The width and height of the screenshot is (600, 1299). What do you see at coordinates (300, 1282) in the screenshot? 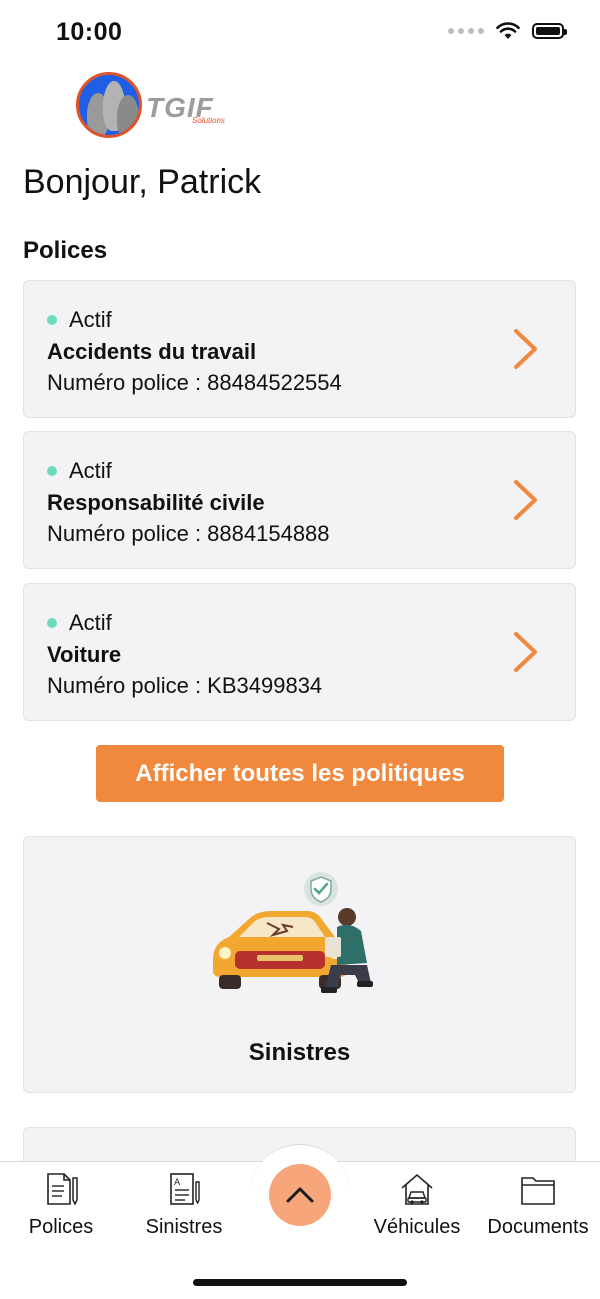
I see `home-indicator` at bounding box center [300, 1282].